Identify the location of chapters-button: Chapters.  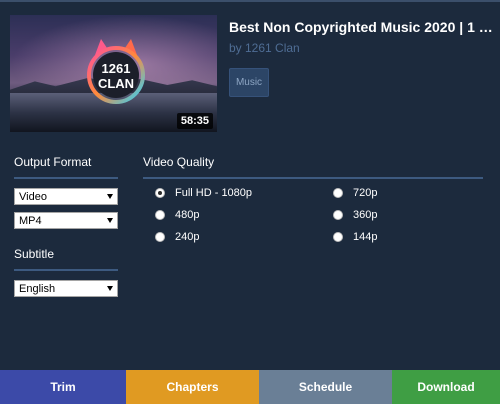
(192, 387).